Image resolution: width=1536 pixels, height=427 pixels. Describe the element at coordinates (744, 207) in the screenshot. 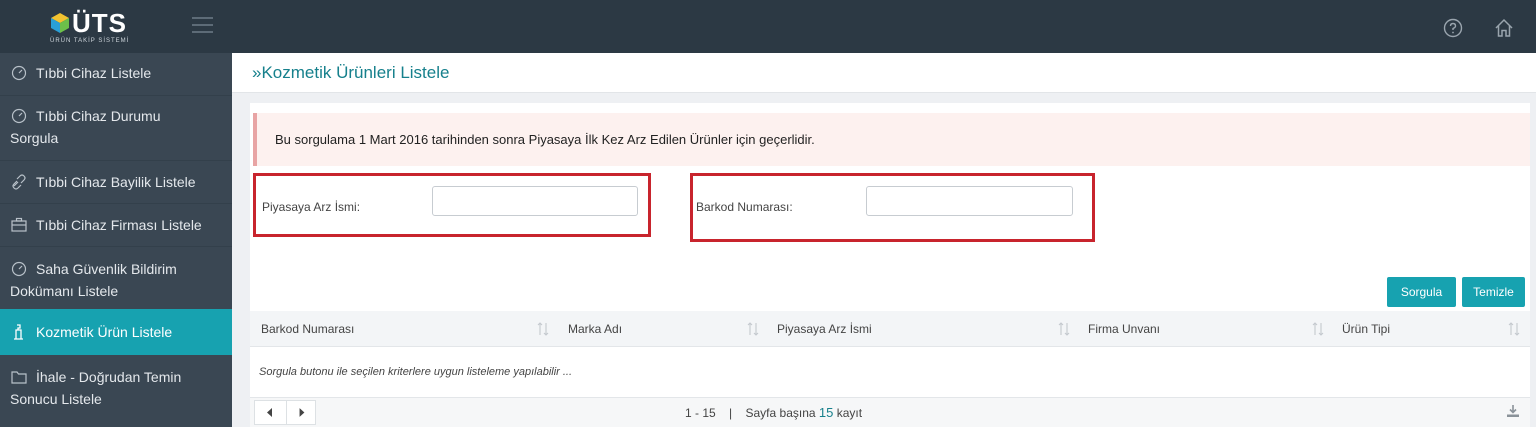

I see `barkod-numarasi-label: Barkod Numarası:` at that location.